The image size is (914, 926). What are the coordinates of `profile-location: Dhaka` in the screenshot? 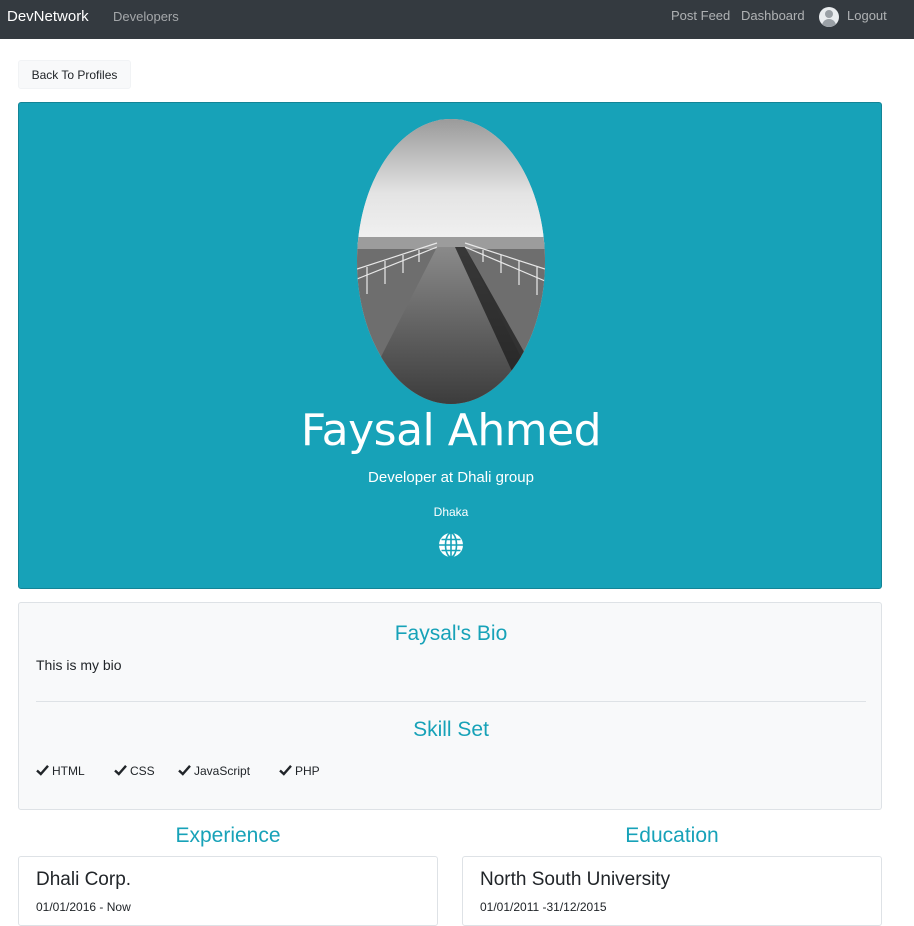 It's located at (451, 512).